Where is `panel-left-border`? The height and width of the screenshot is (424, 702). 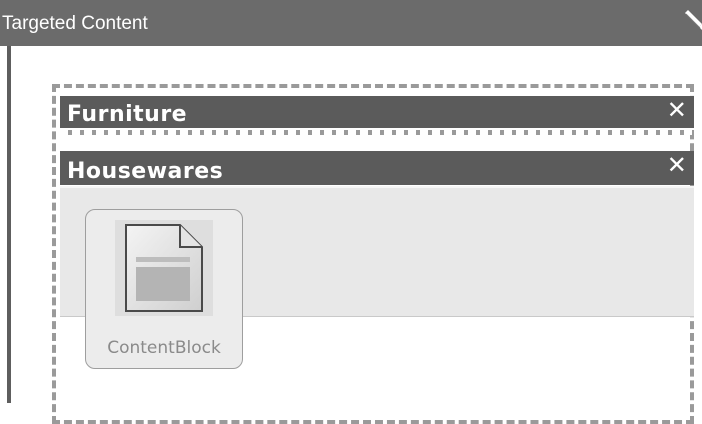
panel-left-border is located at coordinates (9, 224).